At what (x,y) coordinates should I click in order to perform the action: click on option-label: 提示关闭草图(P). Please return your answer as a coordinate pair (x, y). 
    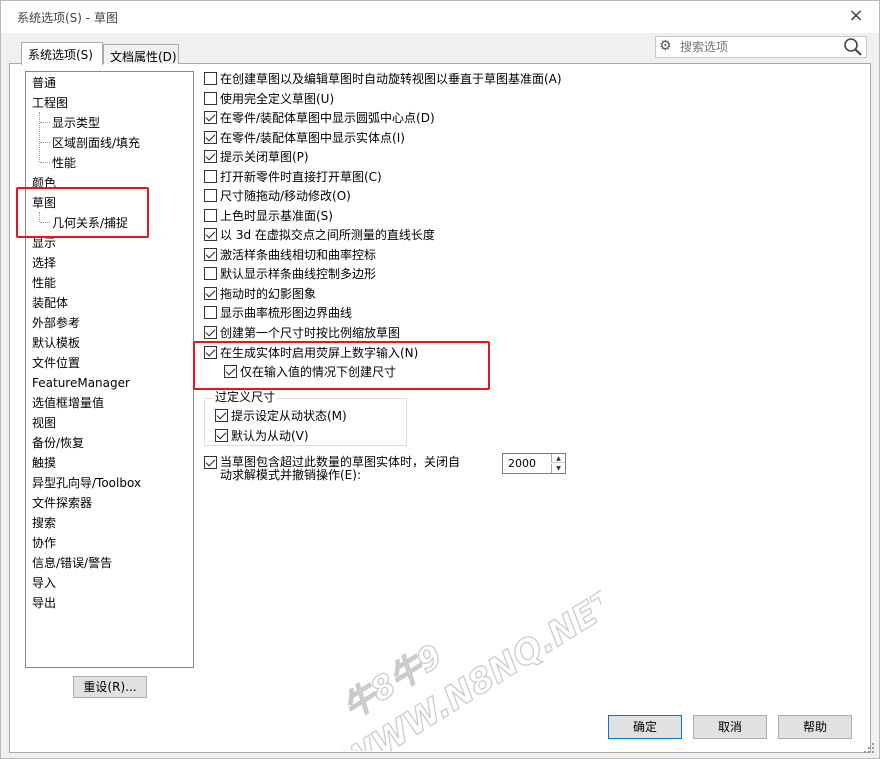
    Looking at the image, I should click on (264, 157).